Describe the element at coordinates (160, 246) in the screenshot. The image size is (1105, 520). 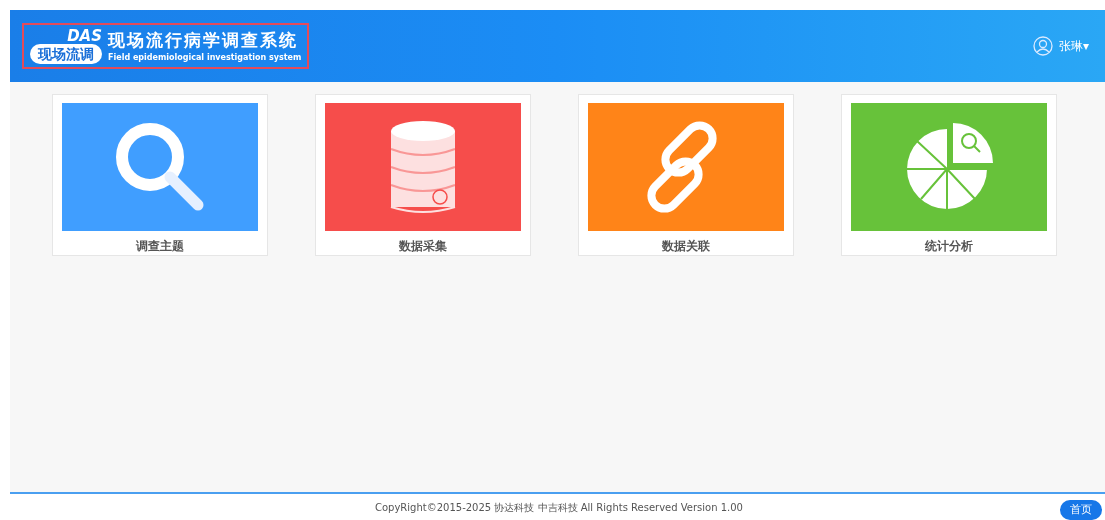
I see `module-label: 调查主题` at that location.